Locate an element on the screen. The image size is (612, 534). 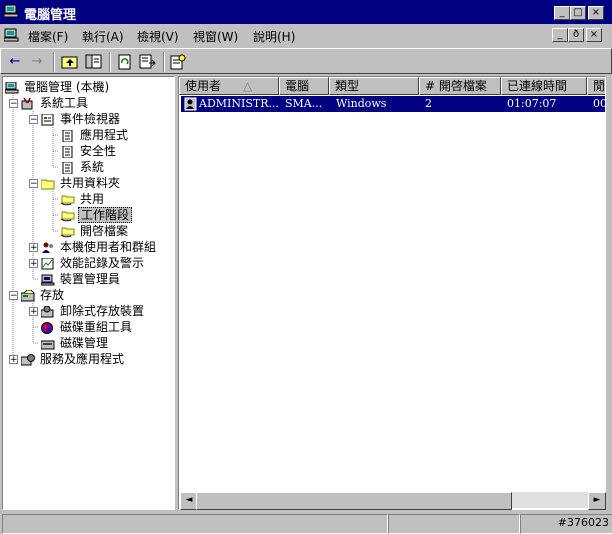
cell-idle-time: 00 is located at coordinates (599, 103).